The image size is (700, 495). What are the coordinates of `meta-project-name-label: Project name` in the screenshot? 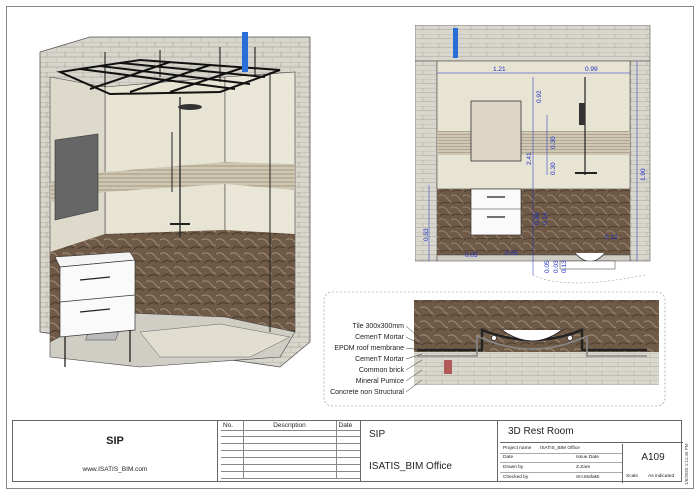 It's located at (517, 448).